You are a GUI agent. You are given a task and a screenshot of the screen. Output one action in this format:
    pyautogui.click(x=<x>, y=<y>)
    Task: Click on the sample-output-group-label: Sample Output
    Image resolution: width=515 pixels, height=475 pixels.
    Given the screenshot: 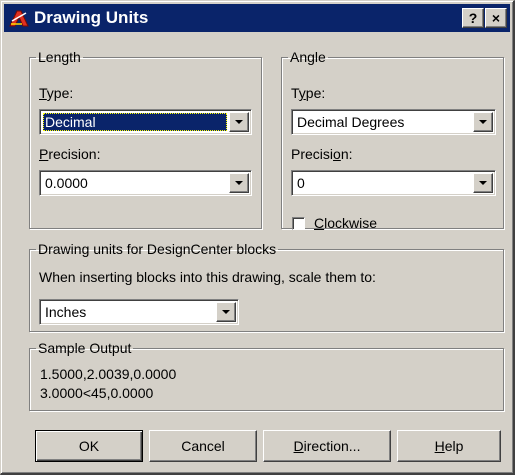 What is the action you would take?
    pyautogui.click(x=85, y=348)
    